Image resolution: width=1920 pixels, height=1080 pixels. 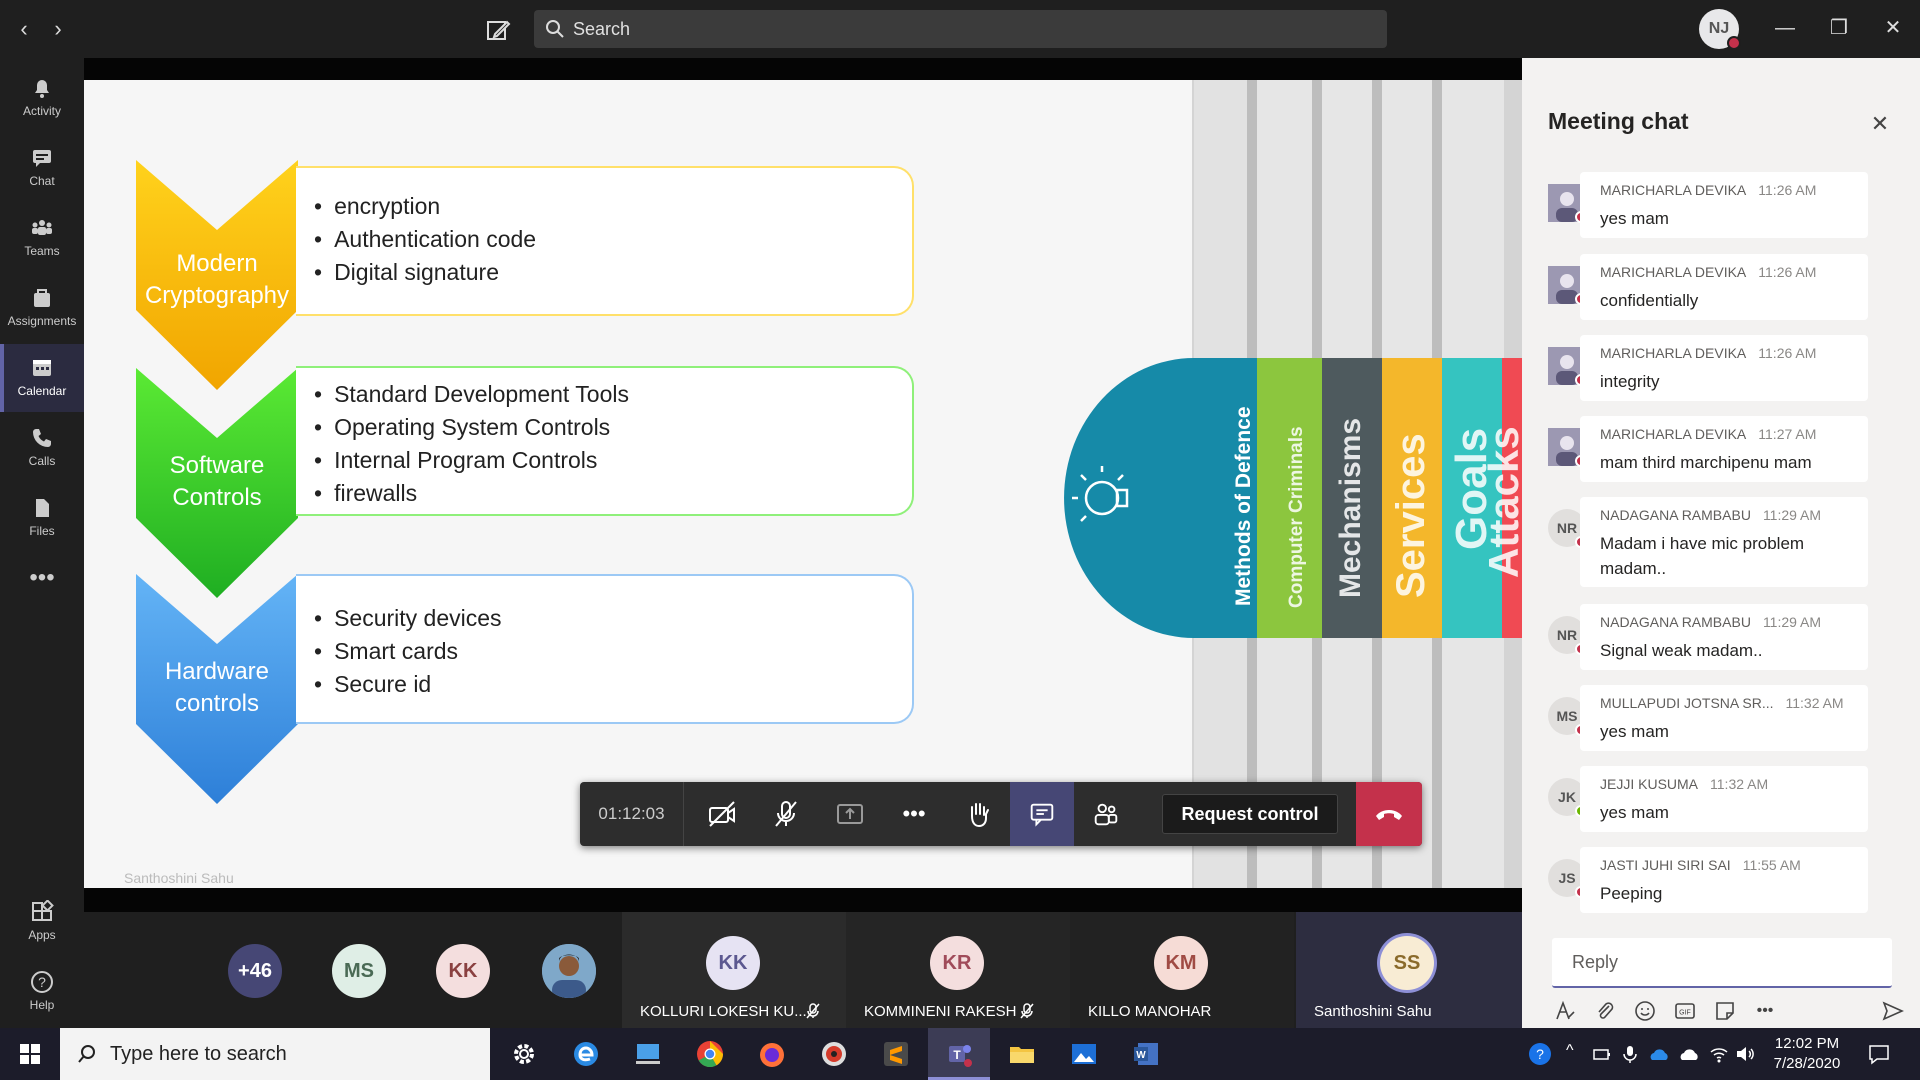 I want to click on wifi-icon, so click(x=1719, y=1054).